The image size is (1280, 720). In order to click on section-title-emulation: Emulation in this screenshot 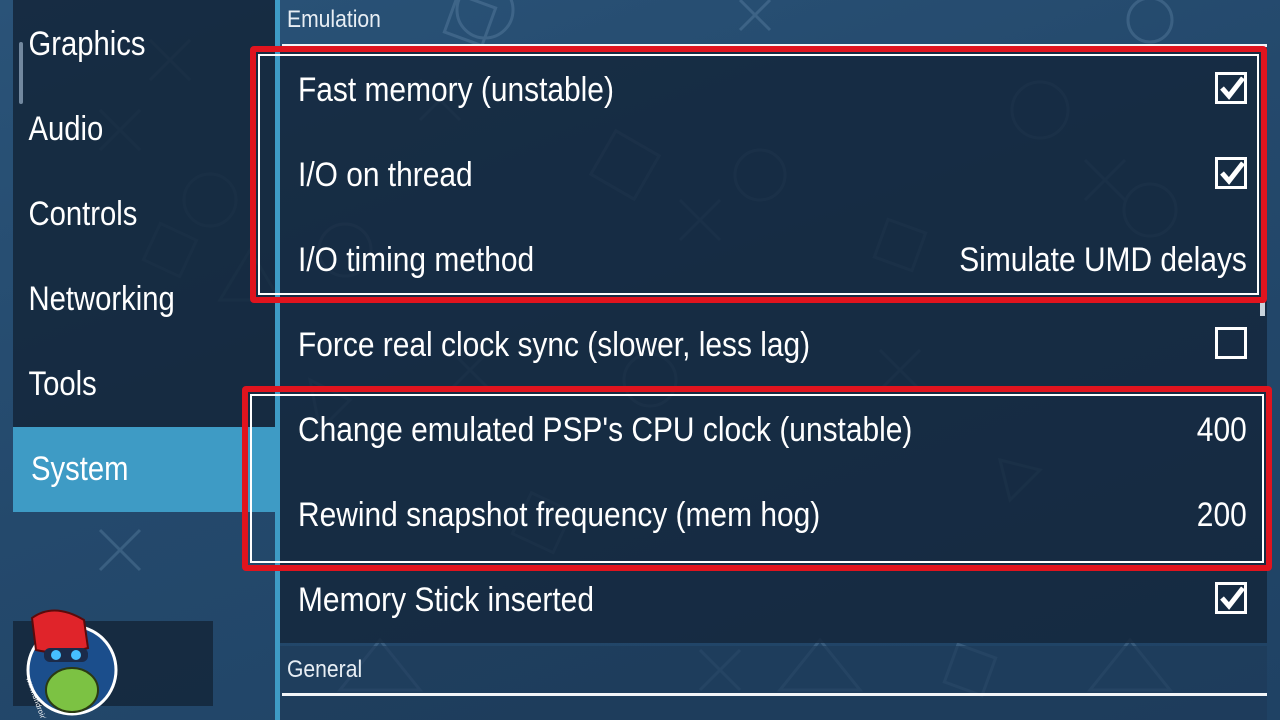, I will do `click(334, 19)`.